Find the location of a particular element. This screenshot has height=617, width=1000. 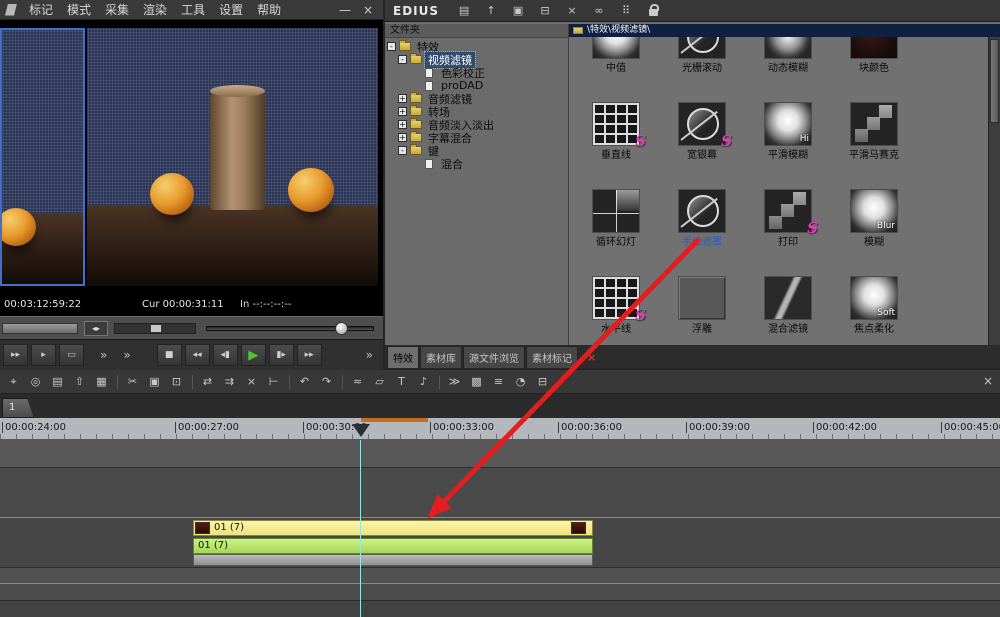

effect-item-block-color: 块颜色 is located at coordinates (874, 67).